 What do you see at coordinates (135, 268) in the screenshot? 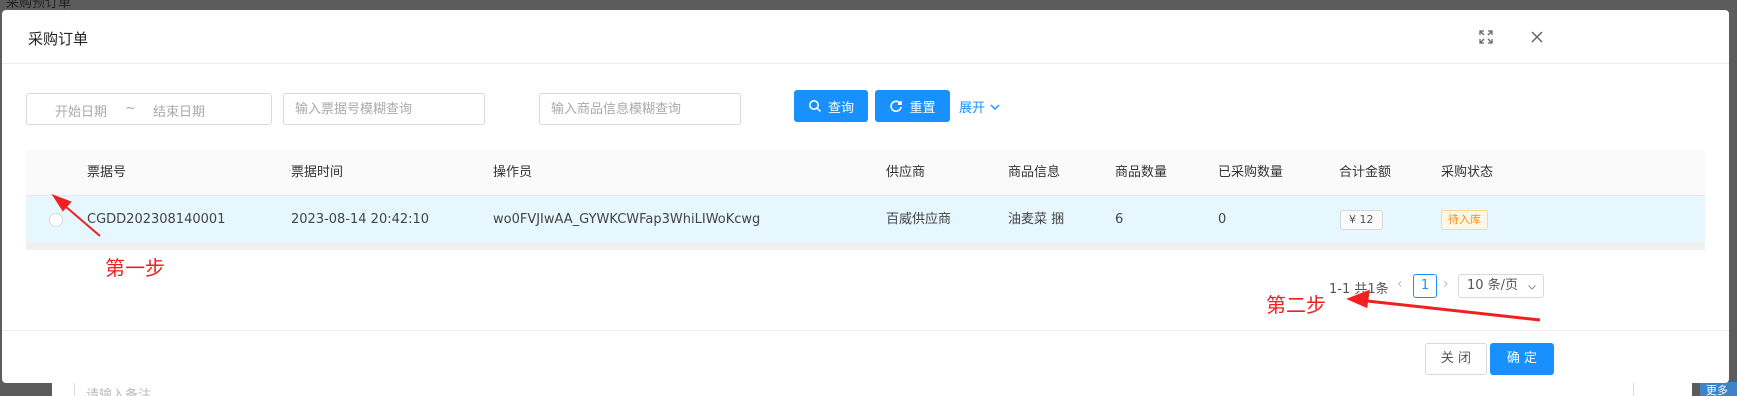
I see `annotation-step1: 第一步` at bounding box center [135, 268].